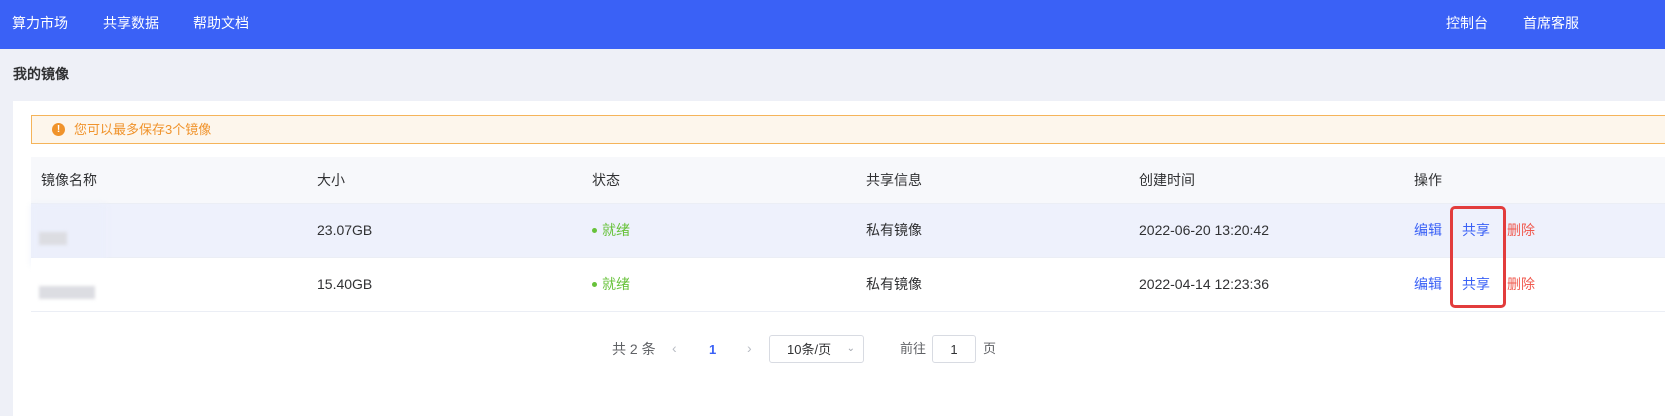 Image resolution: width=1665 pixels, height=416 pixels. Describe the element at coordinates (848, 180) in the screenshot. I see `table-header: 镜像名称 大小 状态 共享信息 创建时间 操作` at that location.